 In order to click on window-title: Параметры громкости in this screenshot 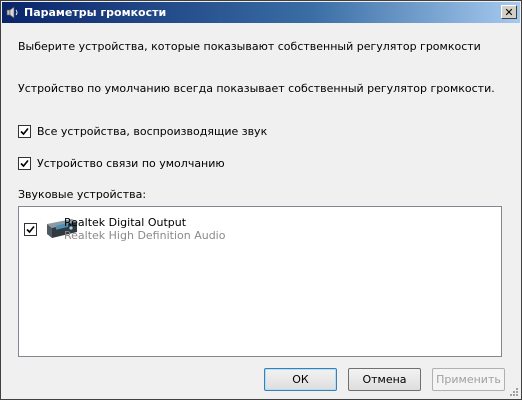, I will do `click(95, 12)`.